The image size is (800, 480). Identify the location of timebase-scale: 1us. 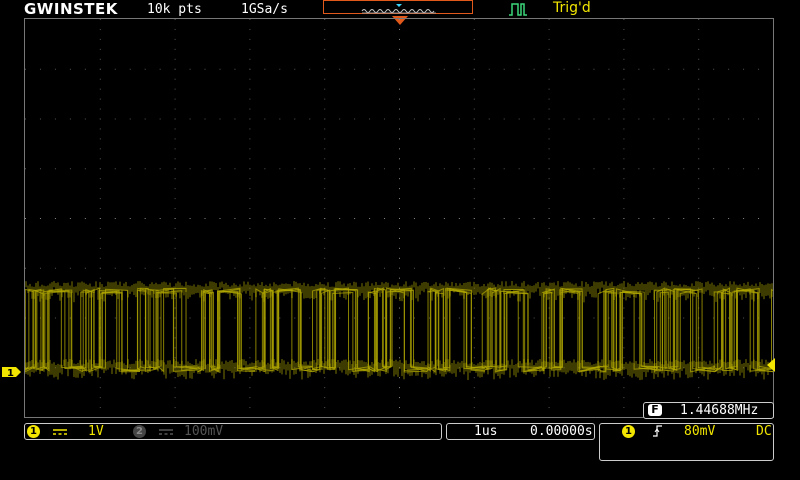
(486, 431).